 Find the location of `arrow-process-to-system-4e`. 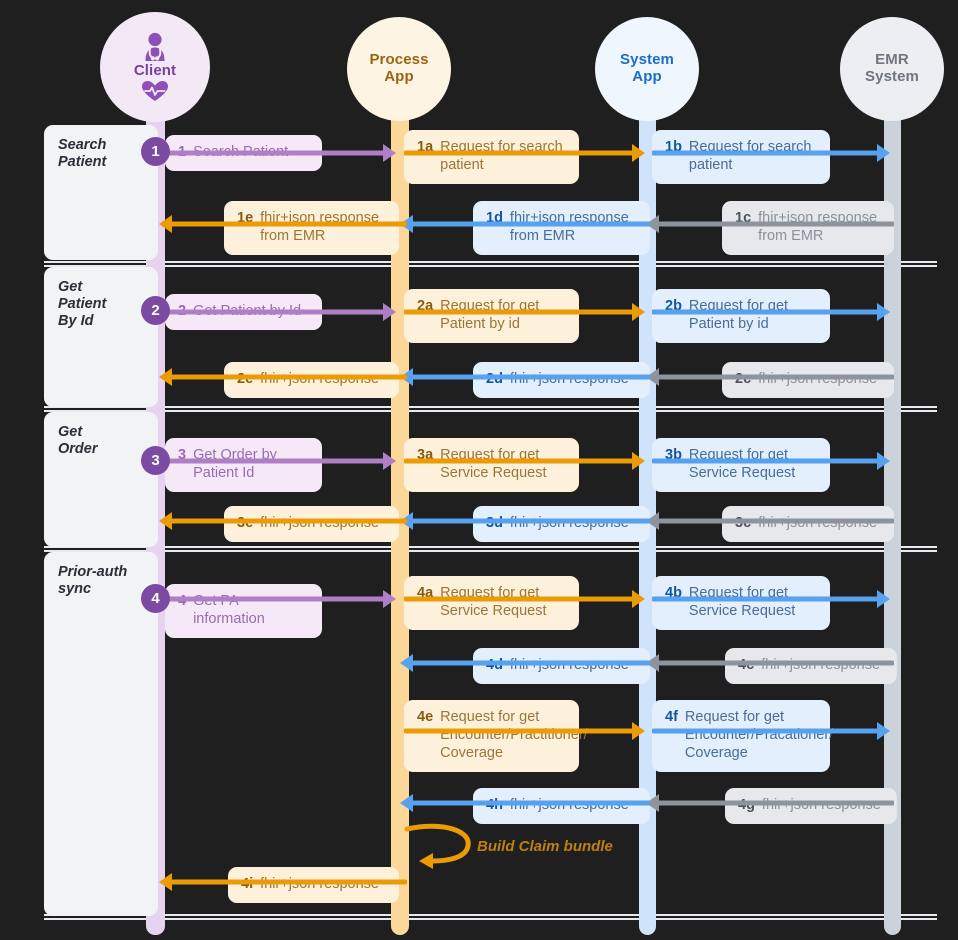

arrow-process-to-system-4e is located at coordinates (524, 731).